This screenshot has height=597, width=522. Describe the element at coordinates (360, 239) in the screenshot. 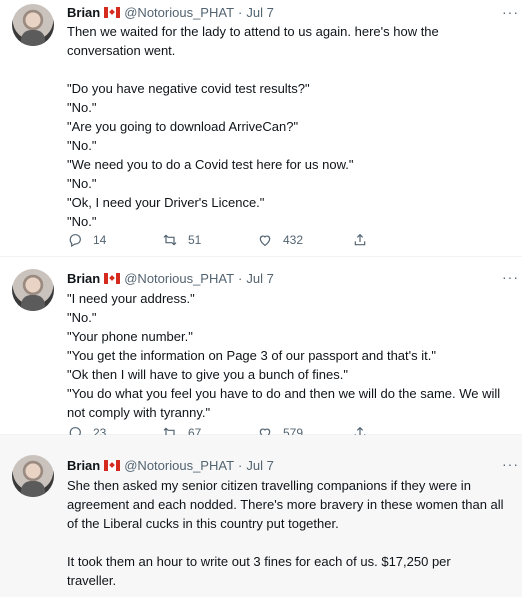

I see `share-icon` at that location.